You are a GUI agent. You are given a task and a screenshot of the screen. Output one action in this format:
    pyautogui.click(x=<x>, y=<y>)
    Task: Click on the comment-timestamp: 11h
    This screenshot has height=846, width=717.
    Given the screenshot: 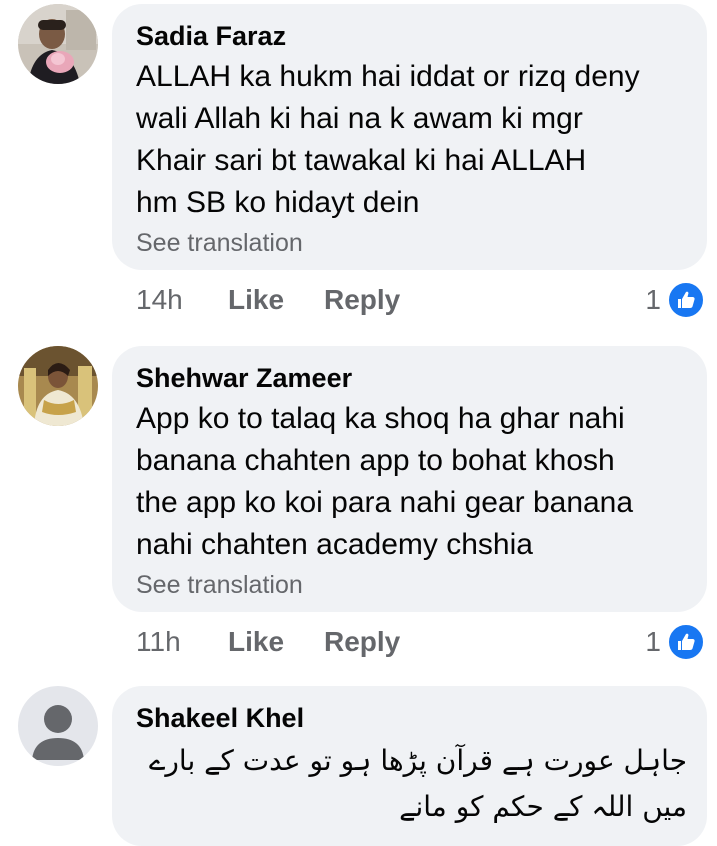 What is the action you would take?
    pyautogui.click(x=158, y=642)
    